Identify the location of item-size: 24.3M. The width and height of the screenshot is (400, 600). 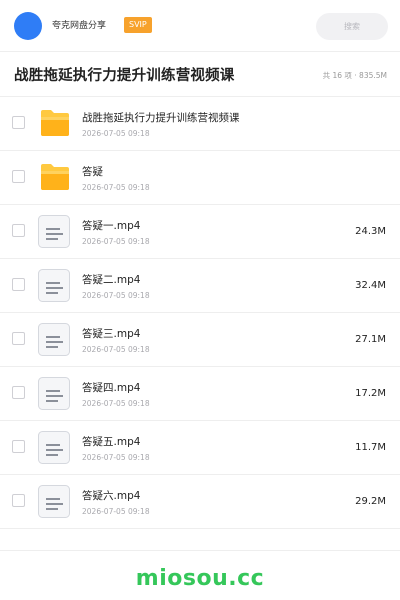
(370, 231).